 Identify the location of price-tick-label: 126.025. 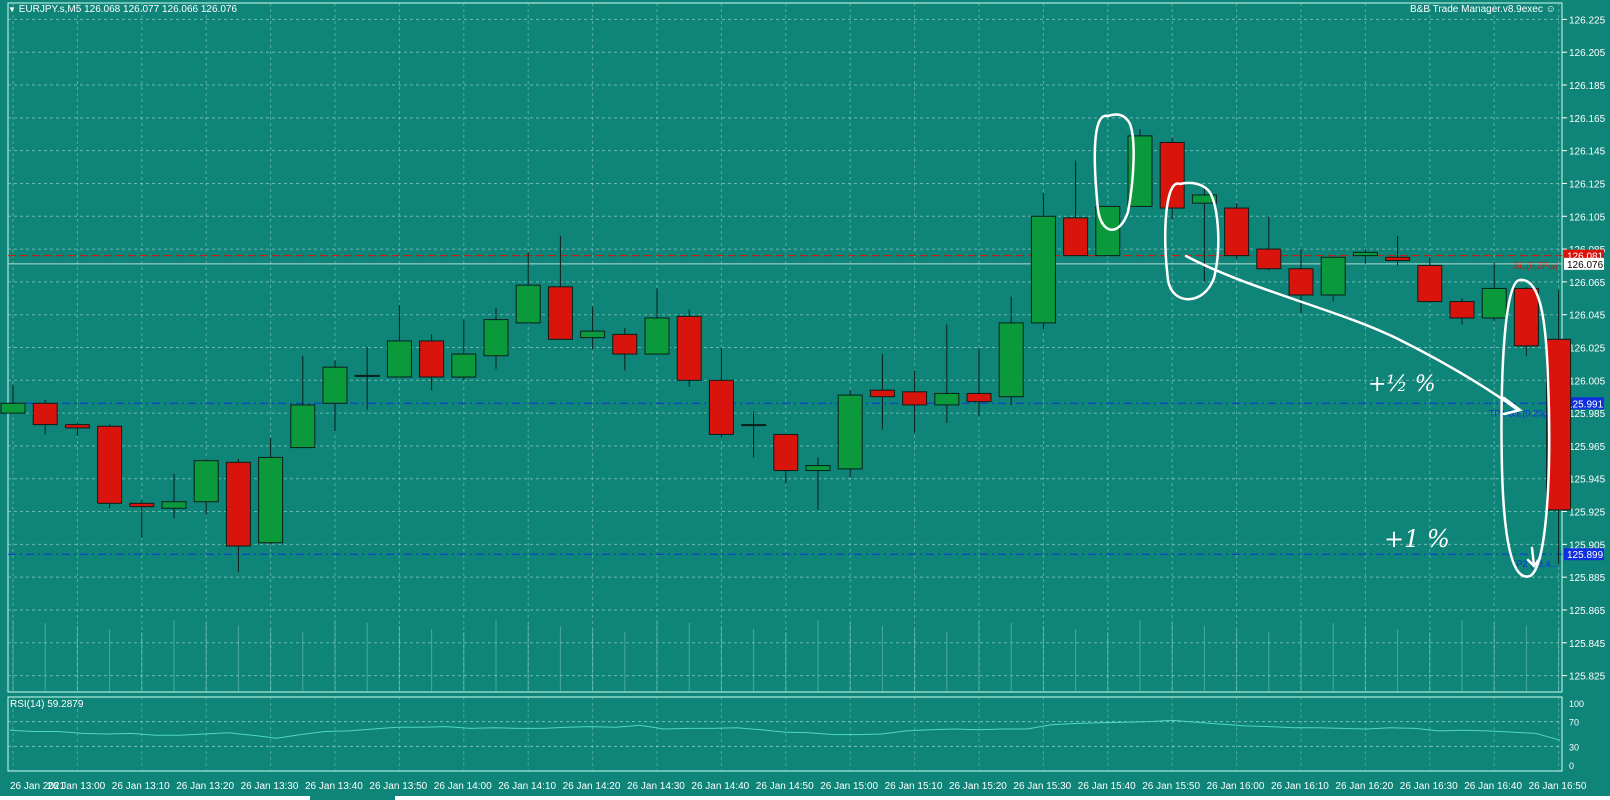
(1587, 349).